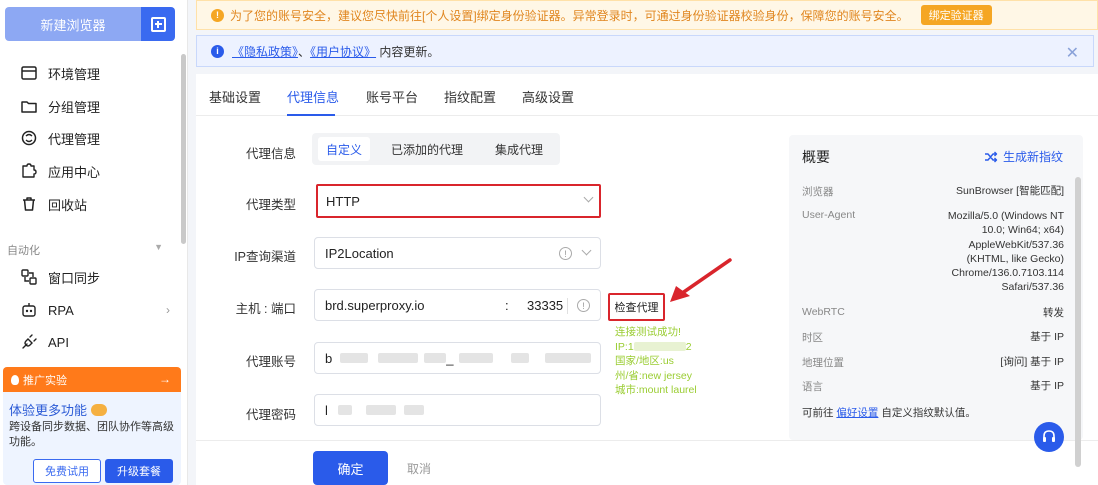 The width and height of the screenshot is (1098, 485). What do you see at coordinates (45, 380) in the screenshot?
I see `promo-bar-label: 推广实验` at bounding box center [45, 380].